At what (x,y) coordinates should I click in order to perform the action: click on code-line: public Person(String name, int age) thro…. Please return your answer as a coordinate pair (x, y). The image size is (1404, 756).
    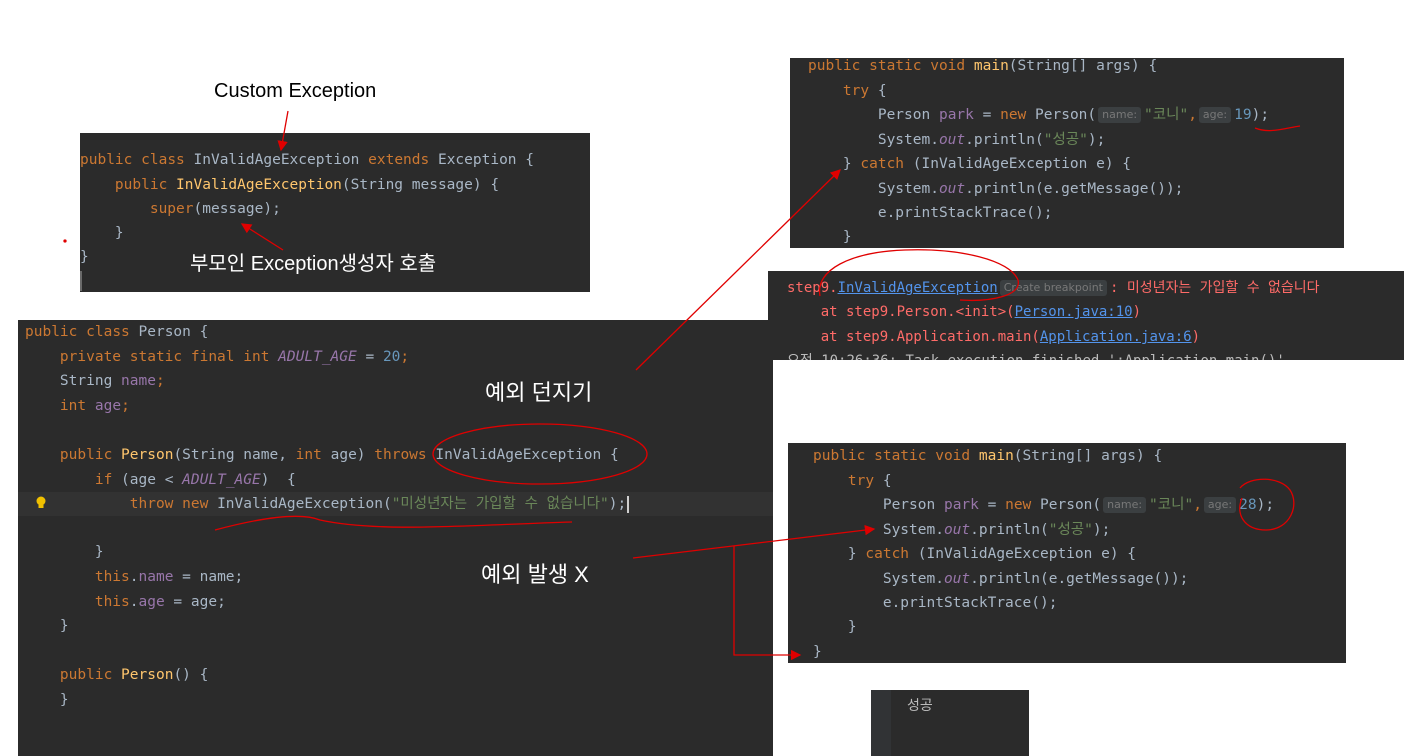
    Looking at the image, I should click on (339, 455).